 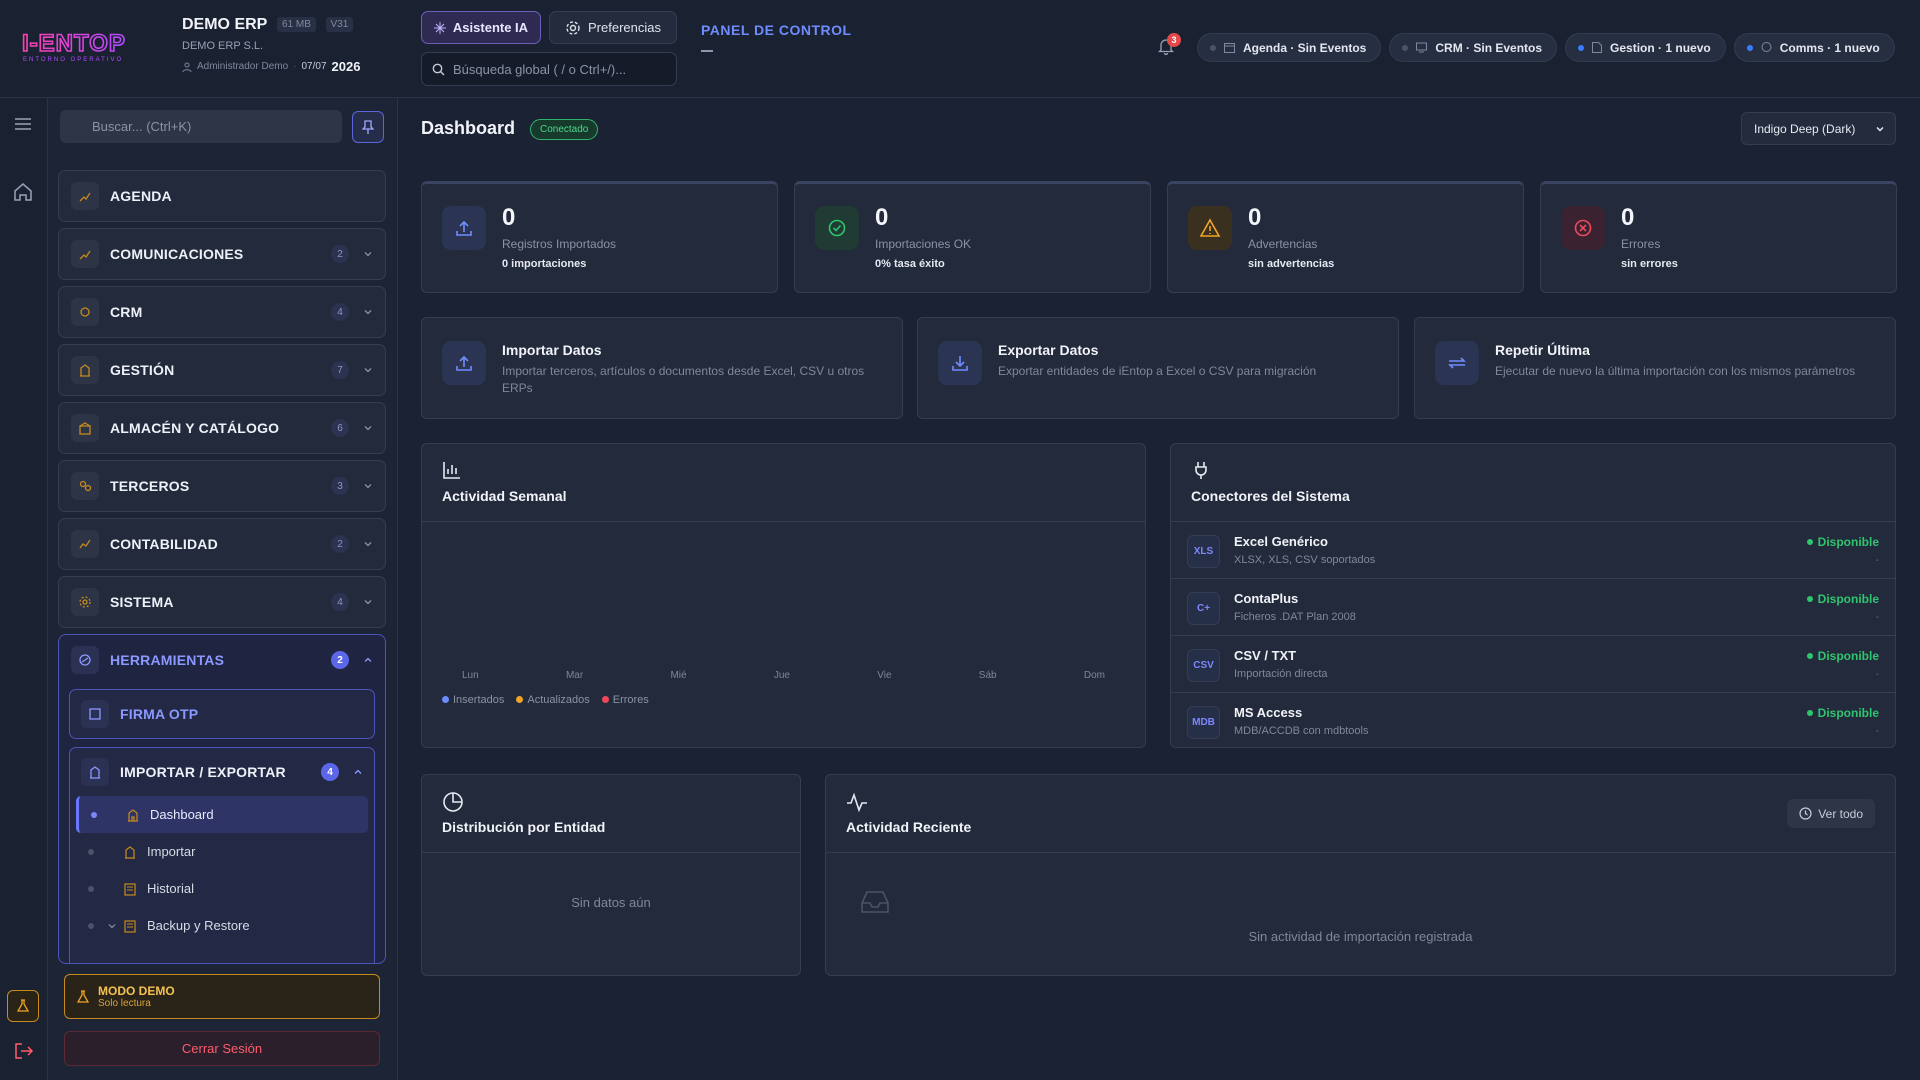 I want to click on sidebar-leaf-dashboard: Dashboard, so click(x=222, y=814).